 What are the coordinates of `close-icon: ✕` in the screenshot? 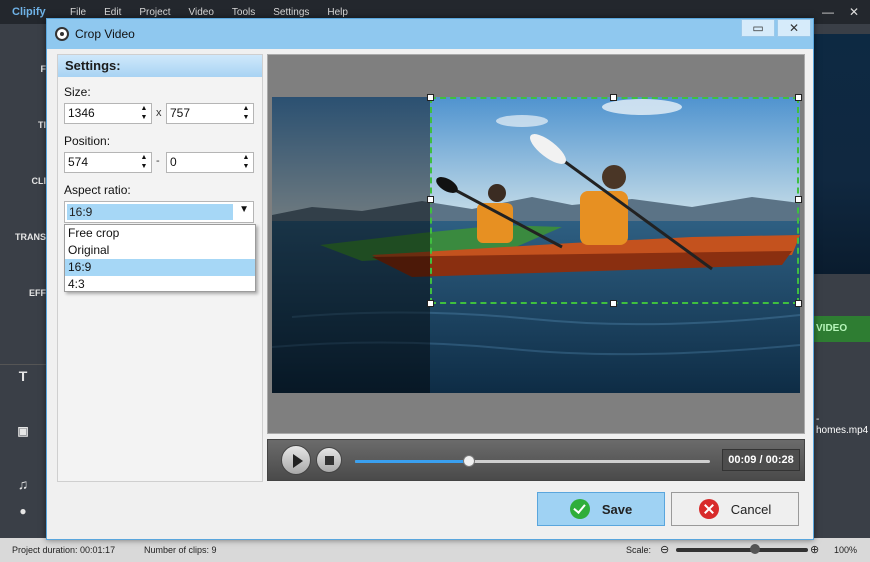 It's located at (794, 28).